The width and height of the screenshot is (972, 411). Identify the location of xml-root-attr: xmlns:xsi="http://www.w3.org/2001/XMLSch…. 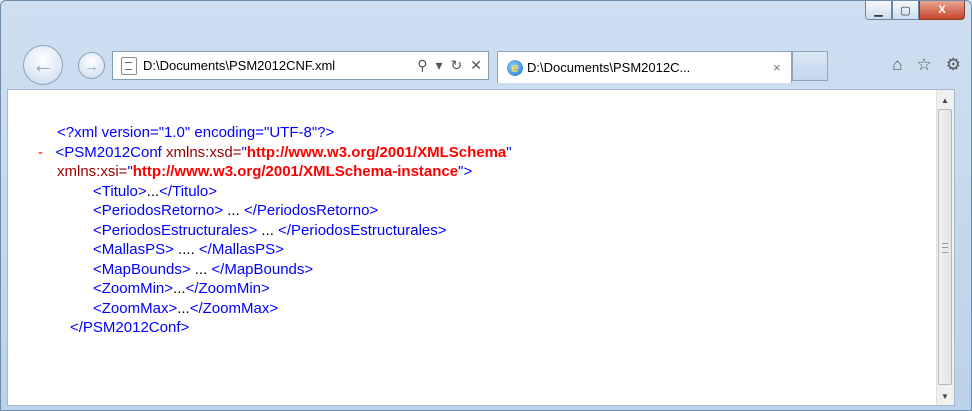
(265, 171).